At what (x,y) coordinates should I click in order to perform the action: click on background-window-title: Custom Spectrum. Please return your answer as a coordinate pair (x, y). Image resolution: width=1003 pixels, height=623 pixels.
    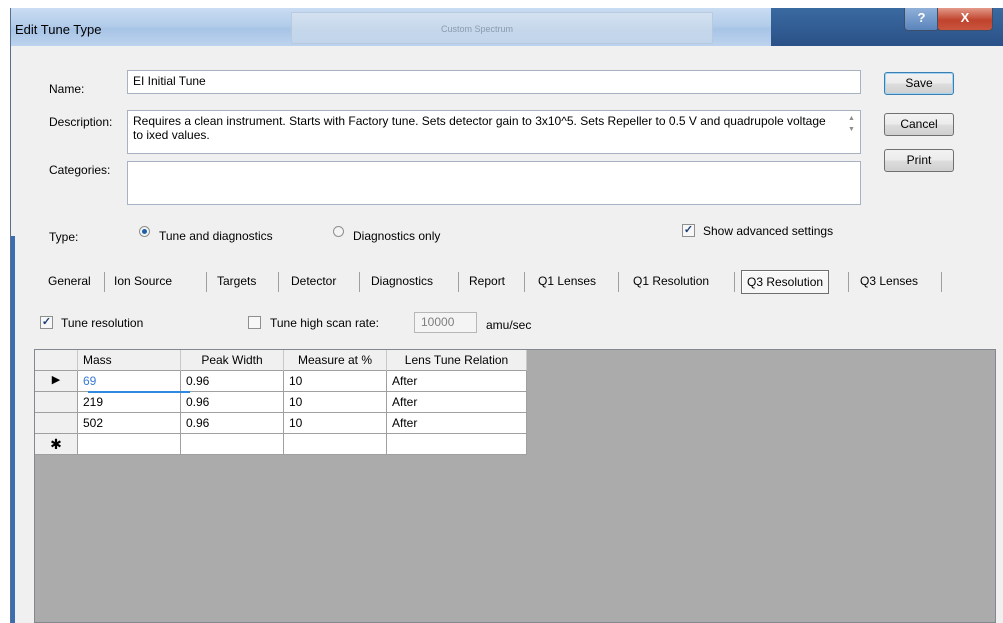
    Looking at the image, I should click on (477, 29).